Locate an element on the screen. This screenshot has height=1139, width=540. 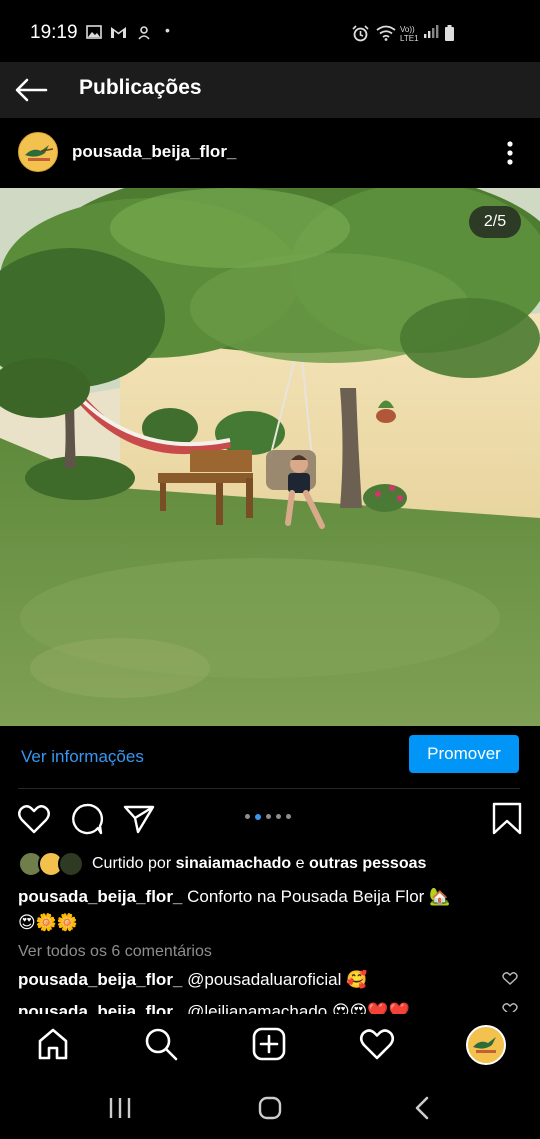
activity-heart-icon is located at coordinates (377, 1044).